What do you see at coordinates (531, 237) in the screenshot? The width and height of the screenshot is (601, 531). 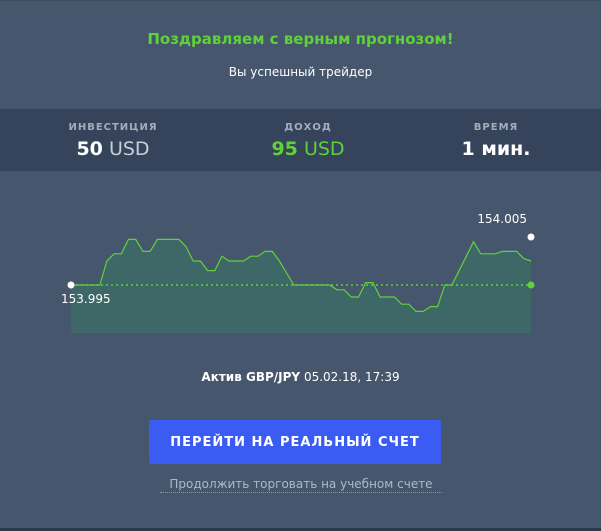 I see `chart-end-dot` at bounding box center [531, 237].